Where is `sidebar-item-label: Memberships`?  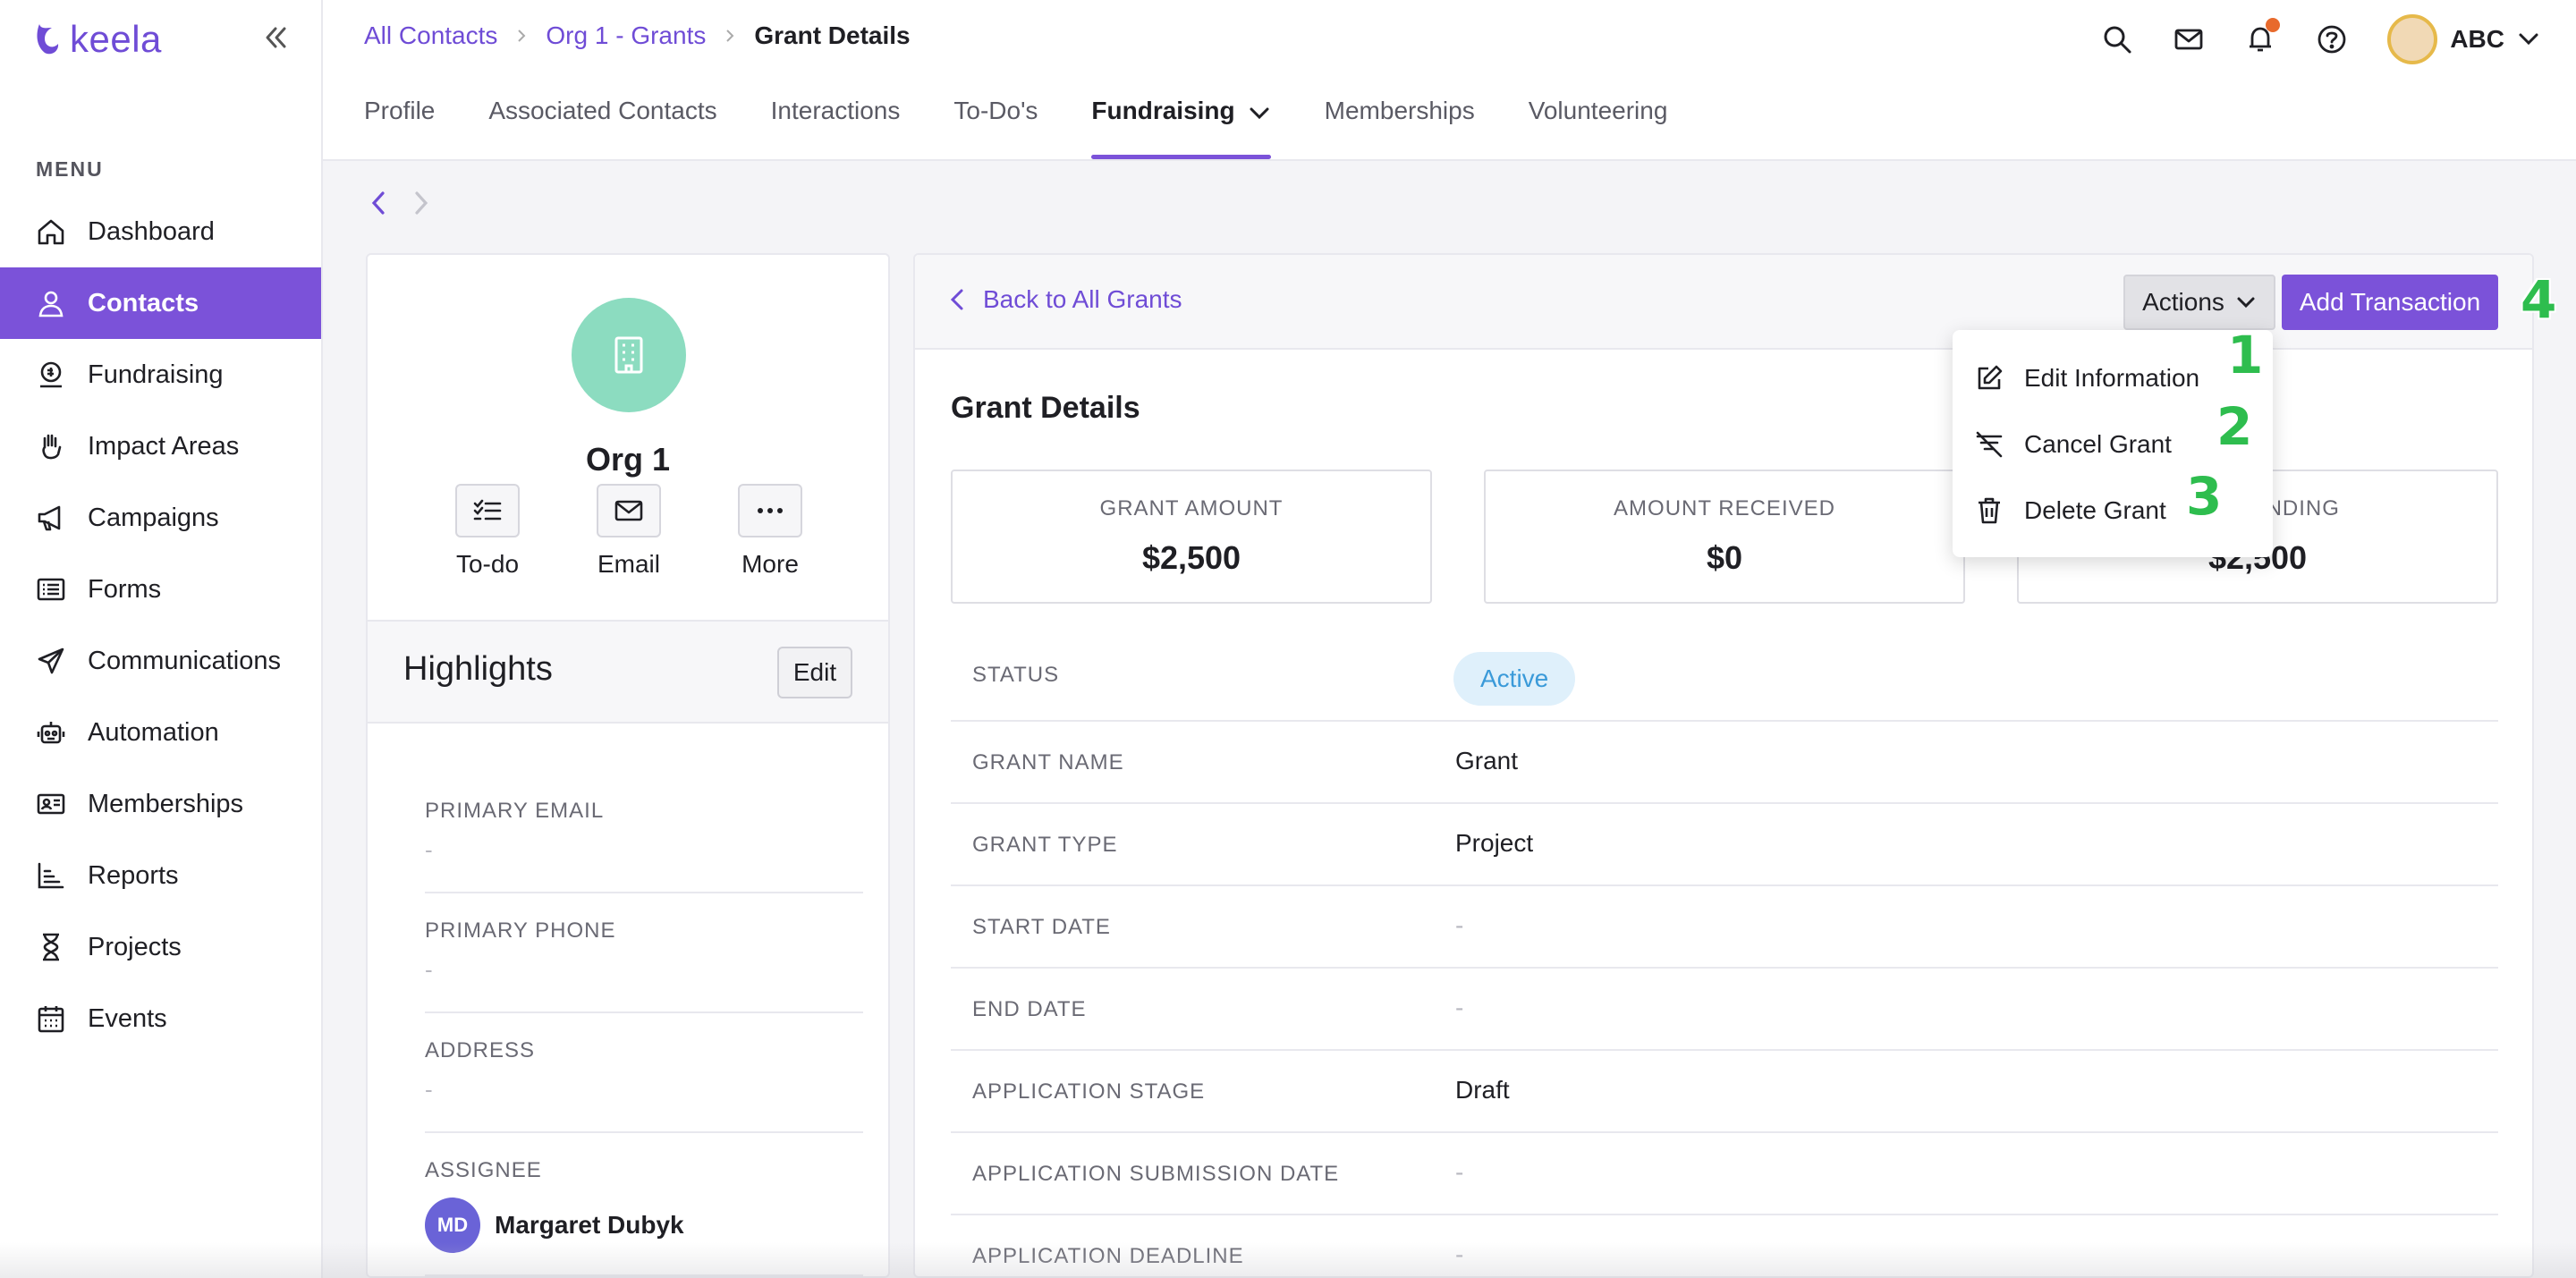
sidebar-item-label: Memberships is located at coordinates (166, 803).